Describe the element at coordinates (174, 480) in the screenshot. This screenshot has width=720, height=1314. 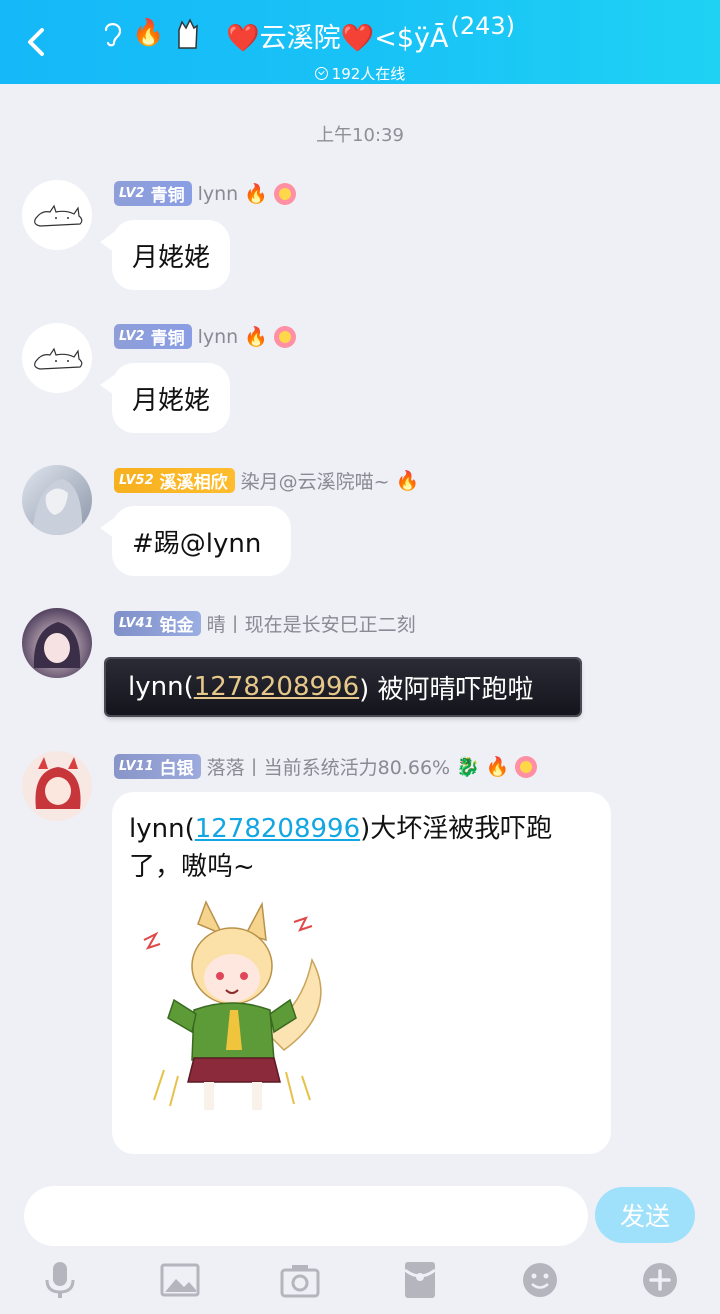
I see `level-badge: LV52 溪溪相欣` at that location.